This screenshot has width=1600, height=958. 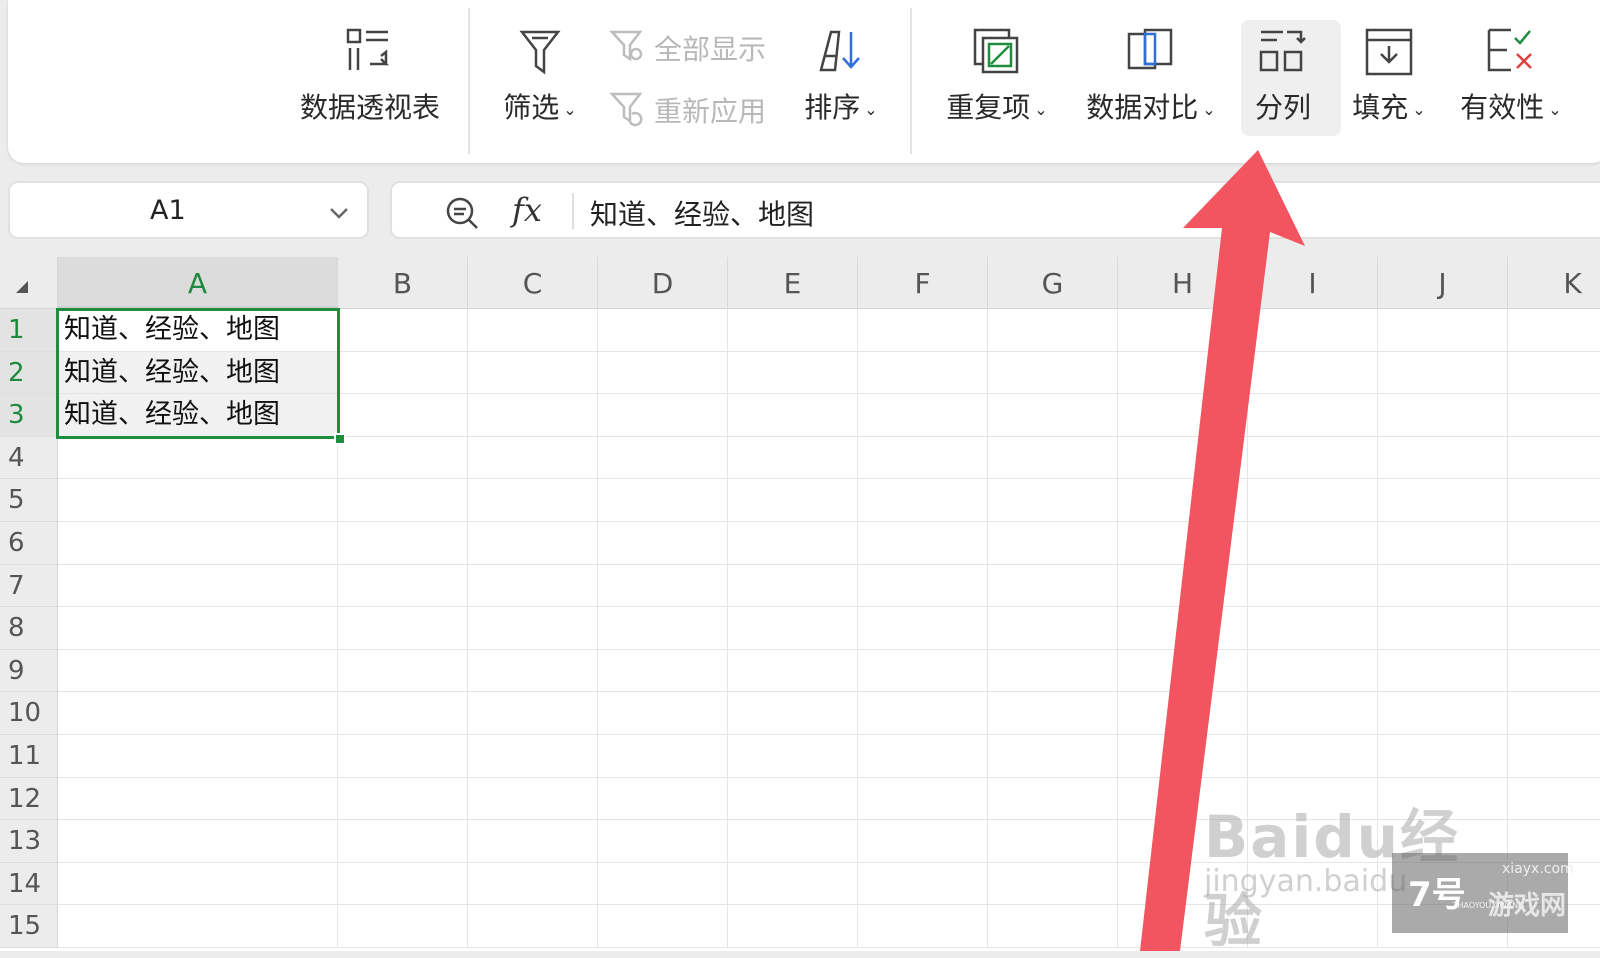 What do you see at coordinates (1053, 330) in the screenshot?
I see `cell-g1` at bounding box center [1053, 330].